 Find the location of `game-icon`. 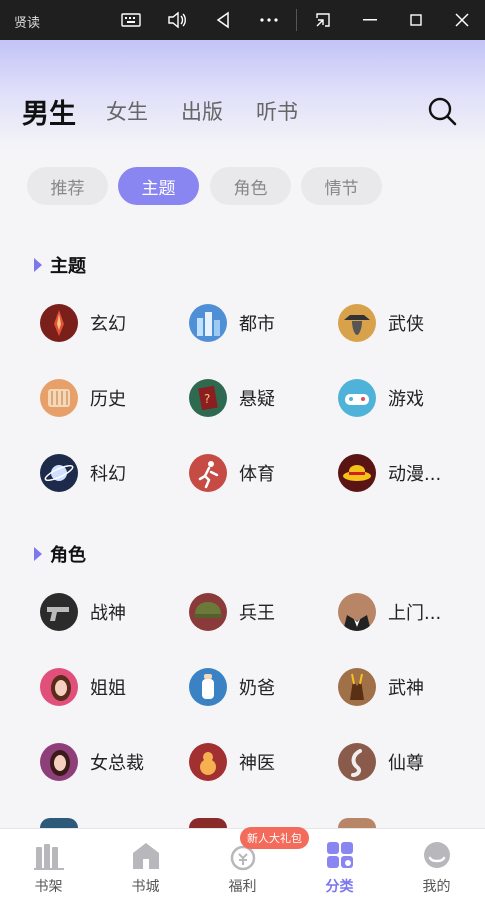

game-icon is located at coordinates (357, 398).